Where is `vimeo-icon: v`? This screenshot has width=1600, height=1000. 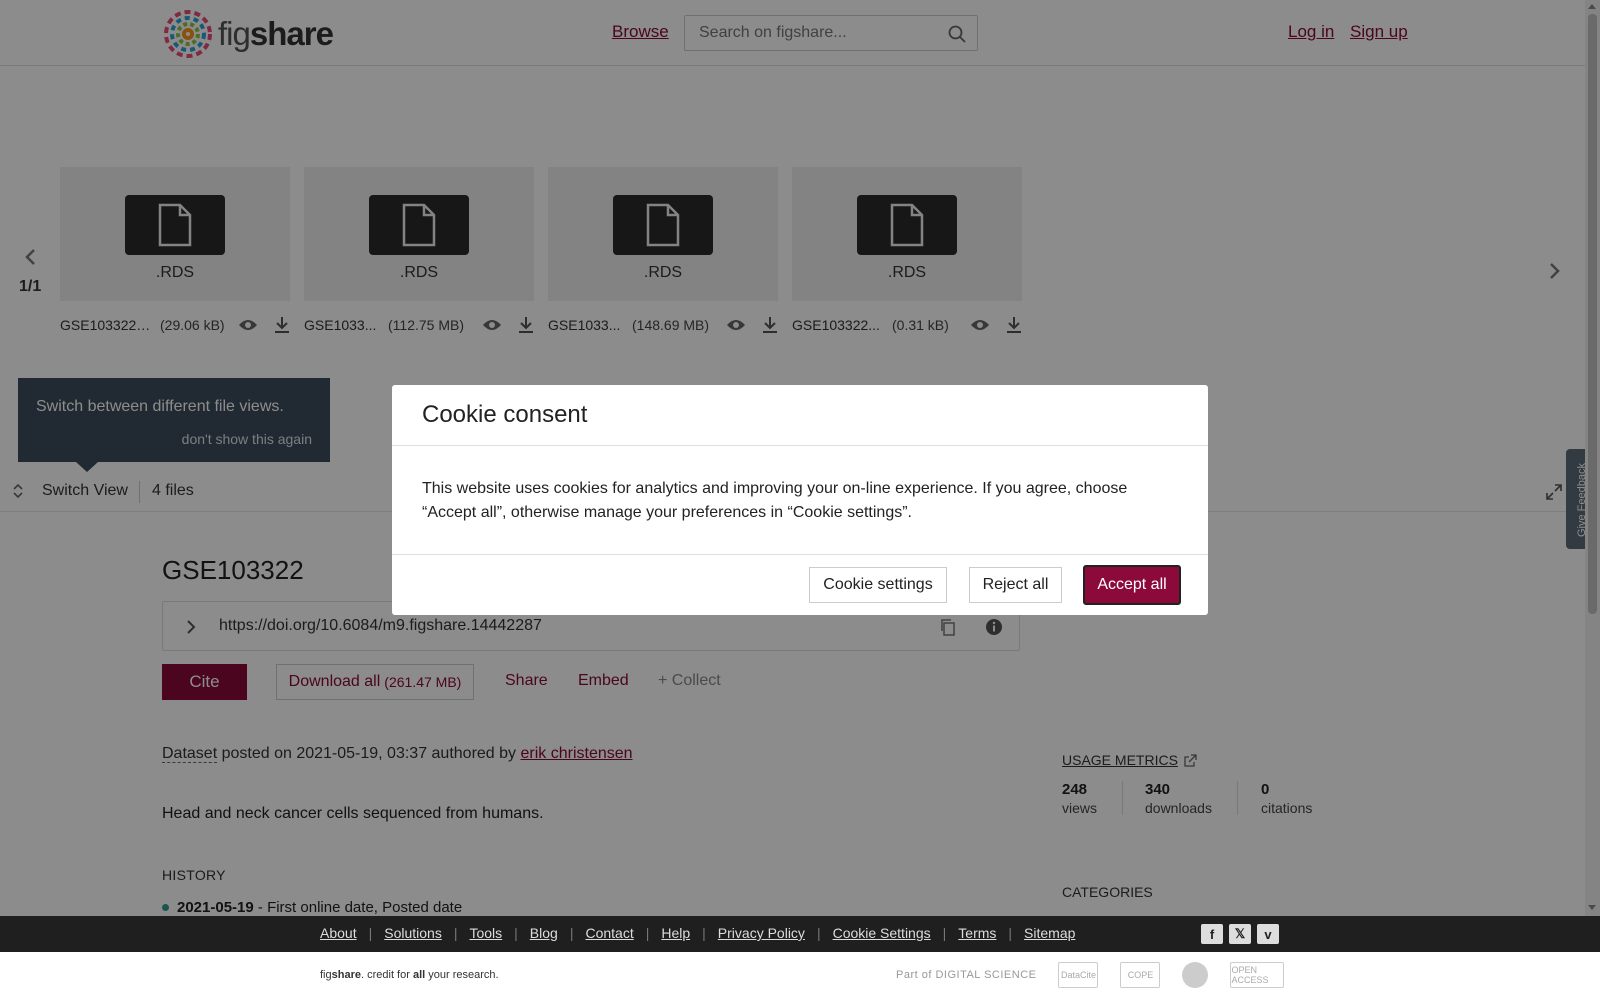
vimeo-icon: v is located at coordinates (1268, 934).